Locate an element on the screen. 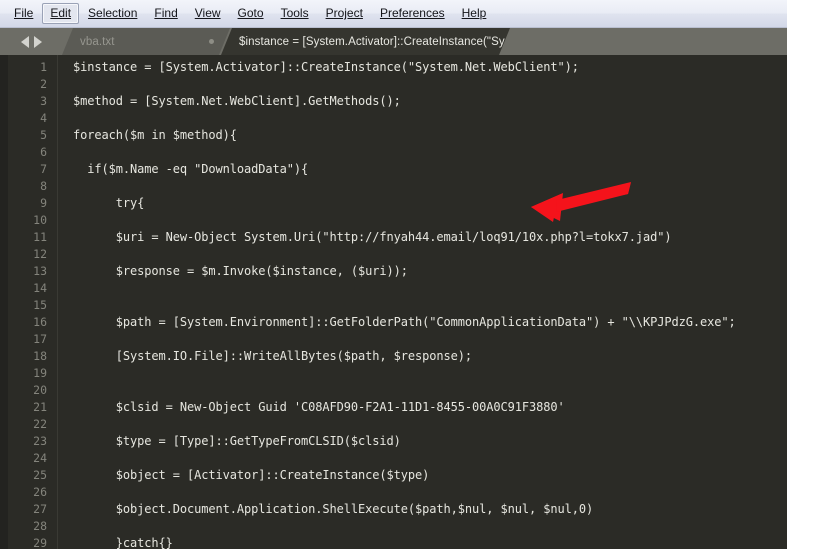  editor-left-rail is located at coordinates (4, 302).